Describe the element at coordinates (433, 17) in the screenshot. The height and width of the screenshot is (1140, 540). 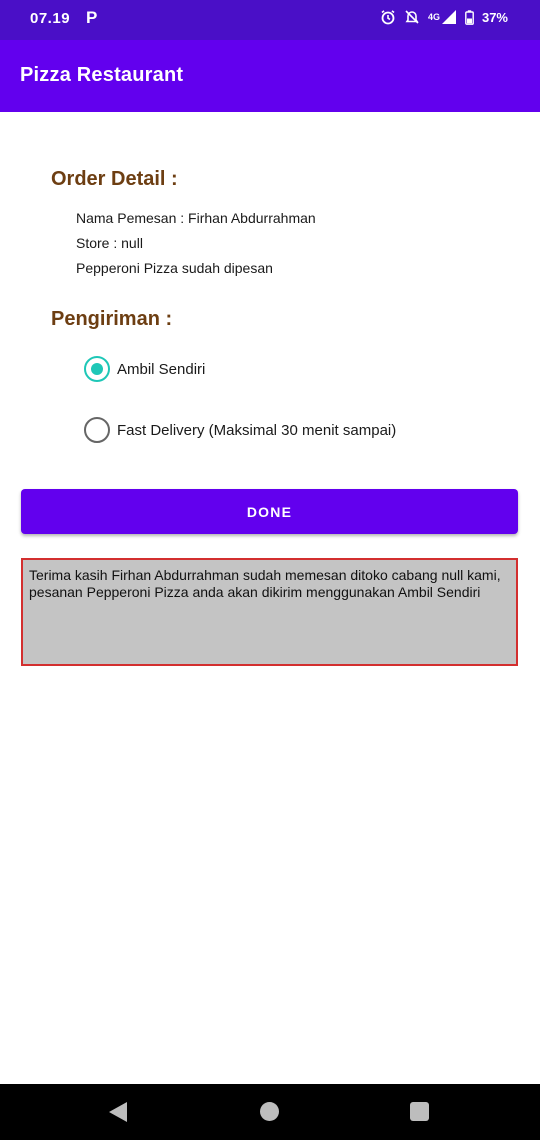
I see `network-label: 4G` at that location.